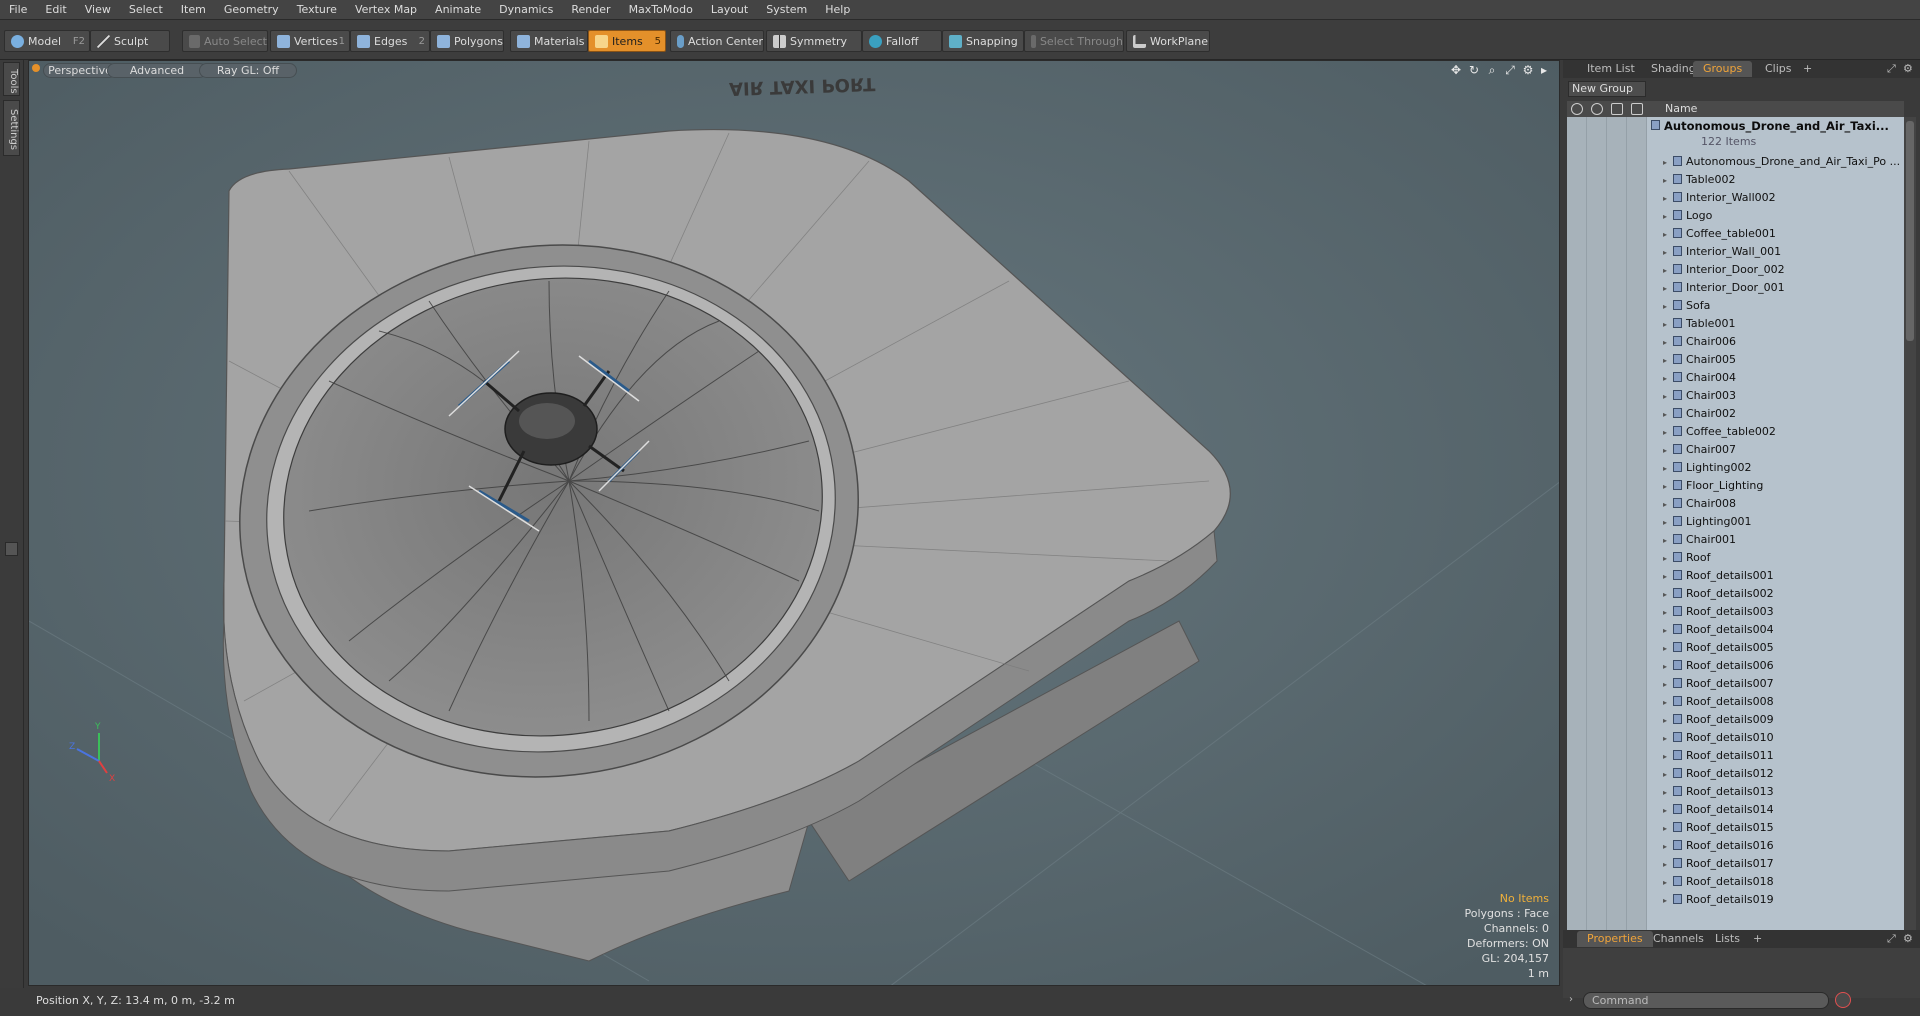 The height and width of the screenshot is (1016, 1920). What do you see at coordinates (1783, 378) in the screenshot?
I see `list-item: ▸ Chair004` at bounding box center [1783, 378].